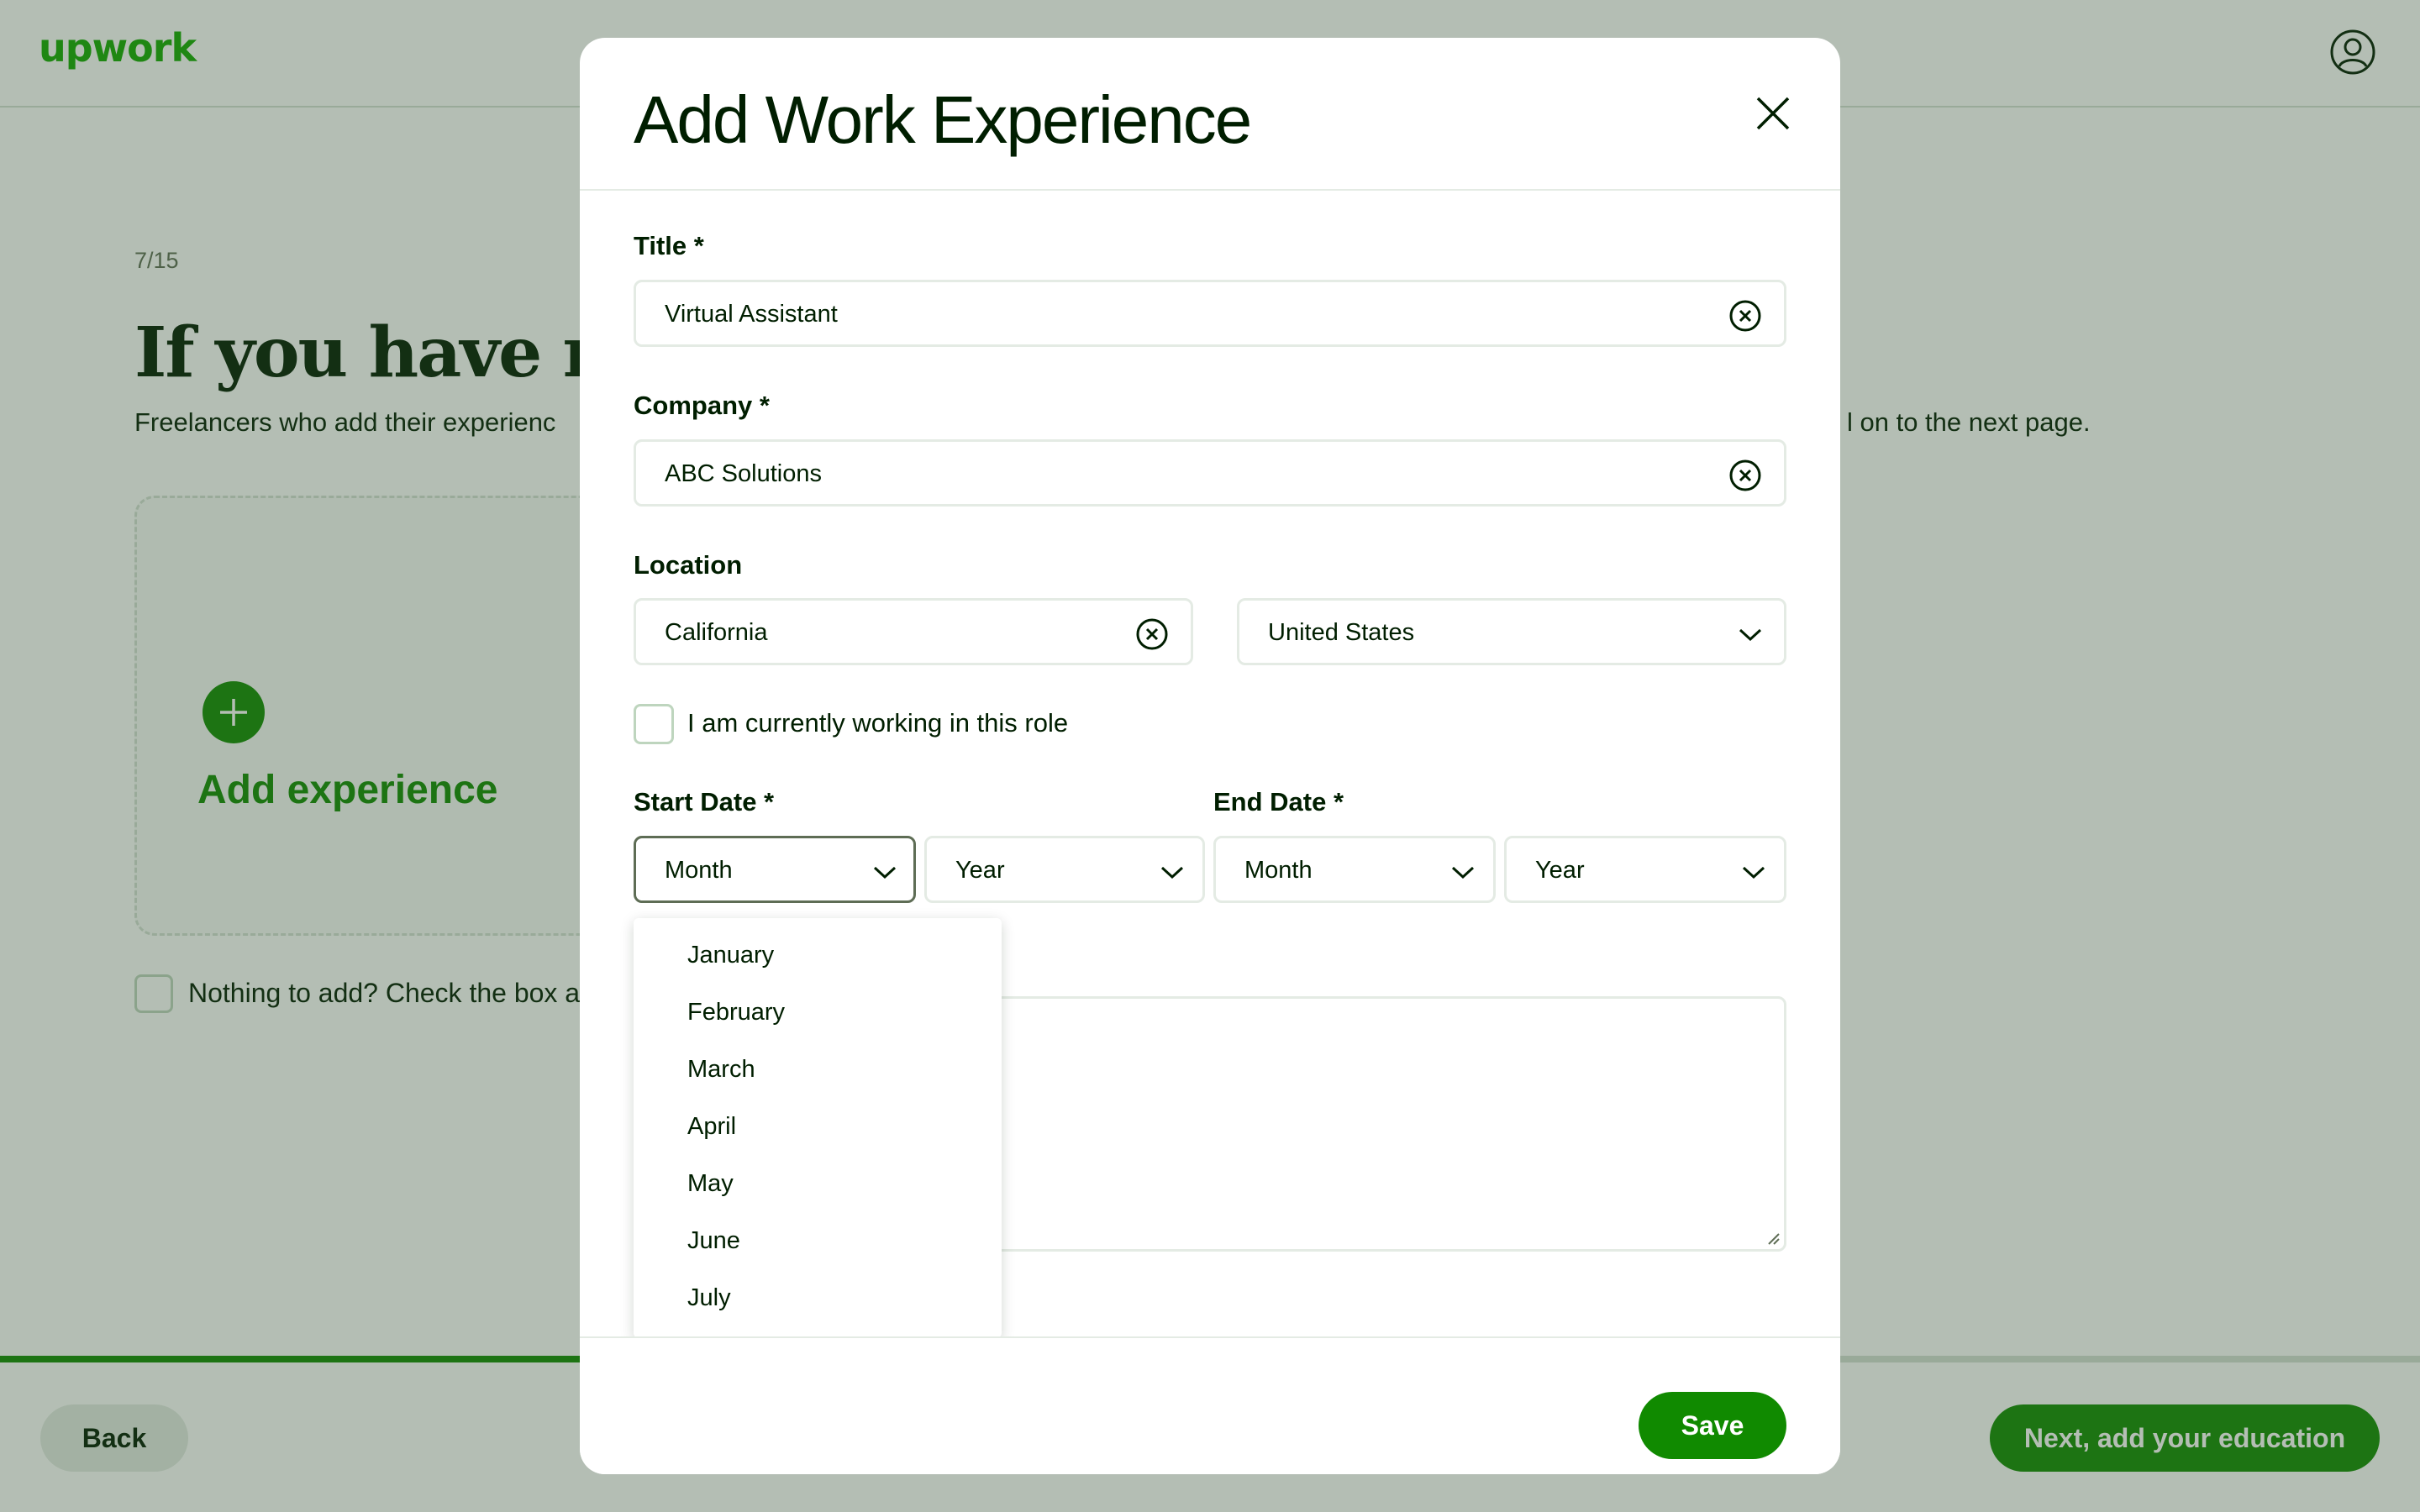 The height and width of the screenshot is (1512, 2420). What do you see at coordinates (818, 1069) in the screenshot?
I see `month-option: March` at bounding box center [818, 1069].